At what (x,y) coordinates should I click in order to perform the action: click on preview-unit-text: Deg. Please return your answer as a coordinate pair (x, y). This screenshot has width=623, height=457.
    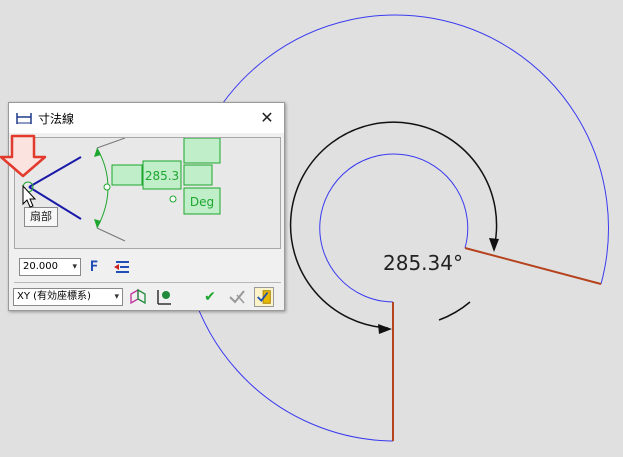
    Looking at the image, I should click on (202, 202).